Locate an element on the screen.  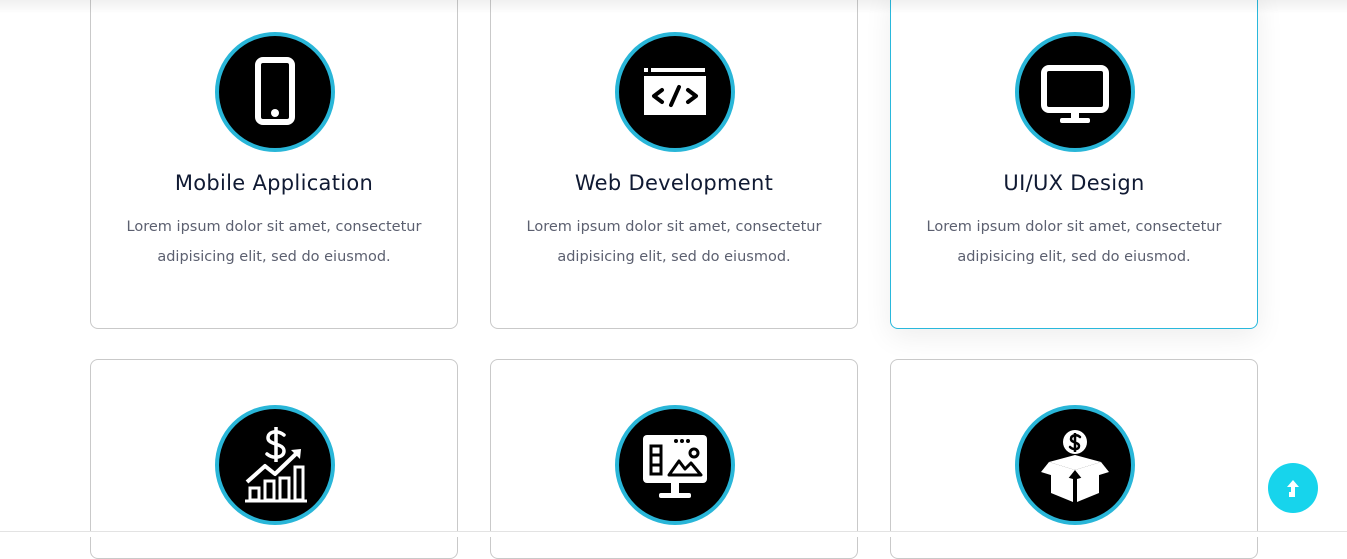
dashboard-monitor-icon is located at coordinates (675, 465).